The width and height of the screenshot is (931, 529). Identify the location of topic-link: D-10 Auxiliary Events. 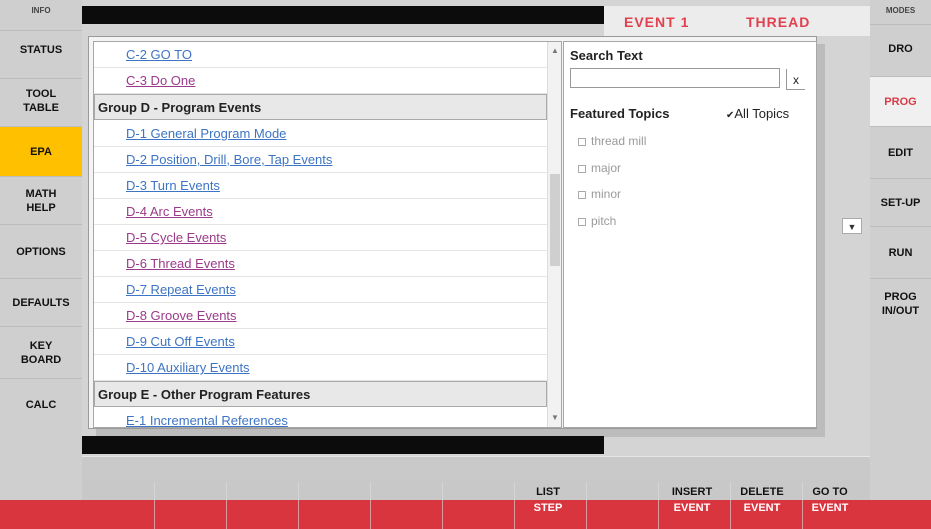
(320, 368).